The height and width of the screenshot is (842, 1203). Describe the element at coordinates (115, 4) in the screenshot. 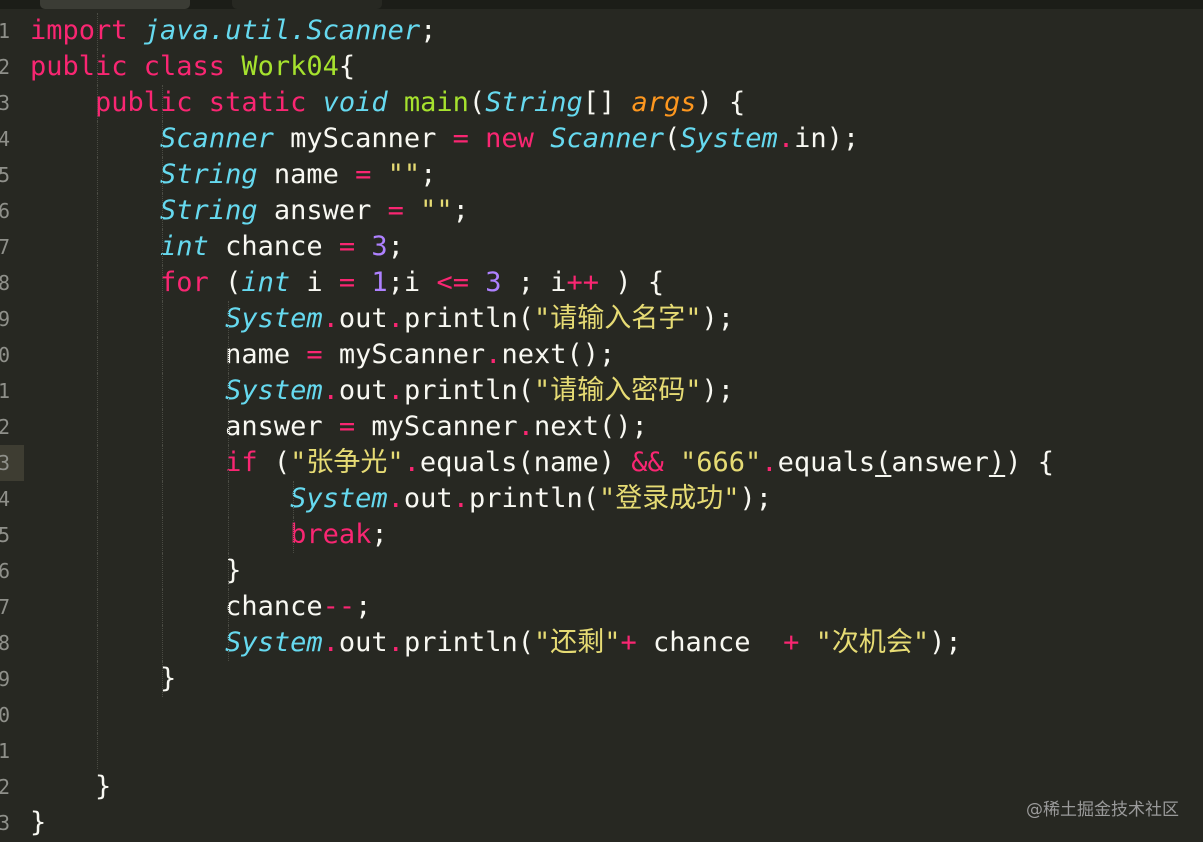

I see `tab-previous` at that location.